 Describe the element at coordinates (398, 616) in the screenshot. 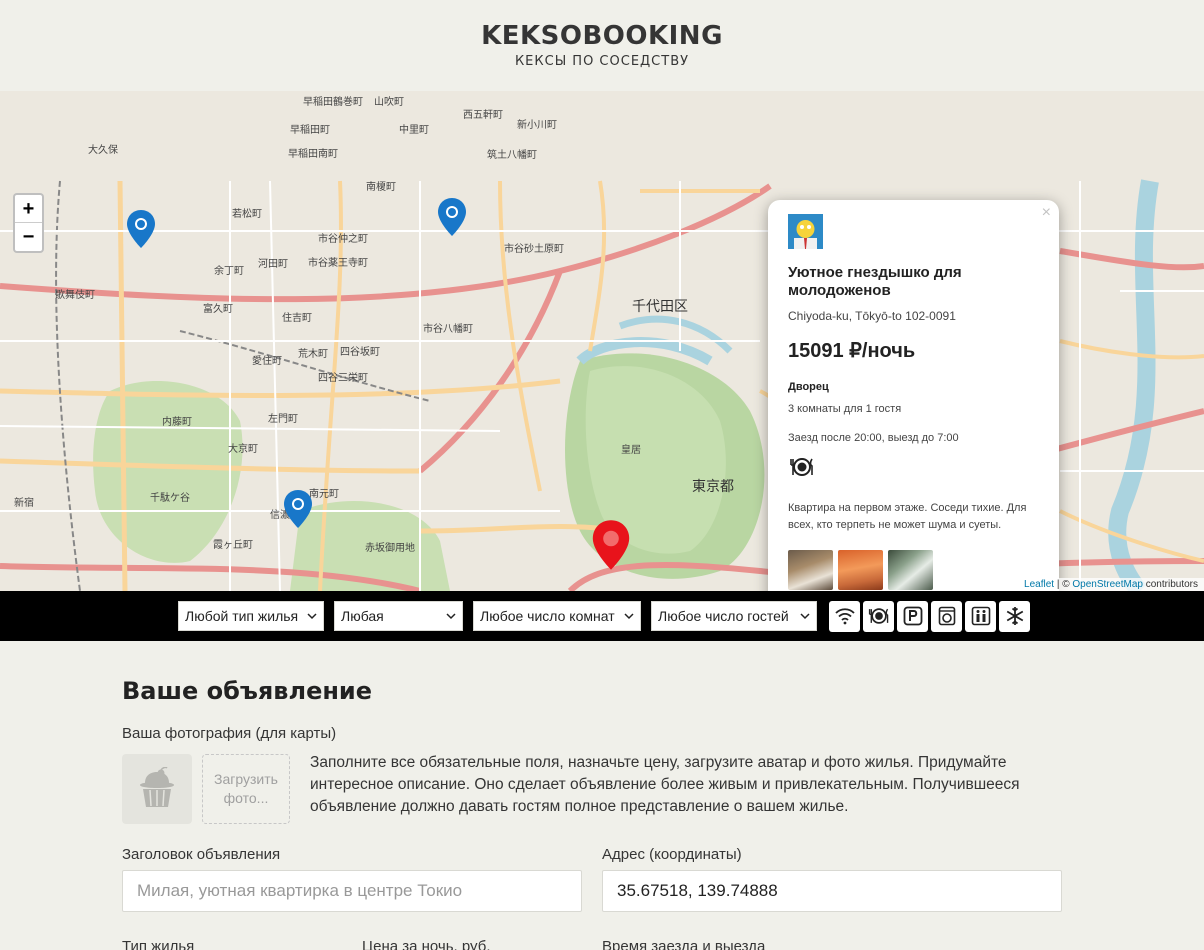

I see `price-select: Любая` at that location.